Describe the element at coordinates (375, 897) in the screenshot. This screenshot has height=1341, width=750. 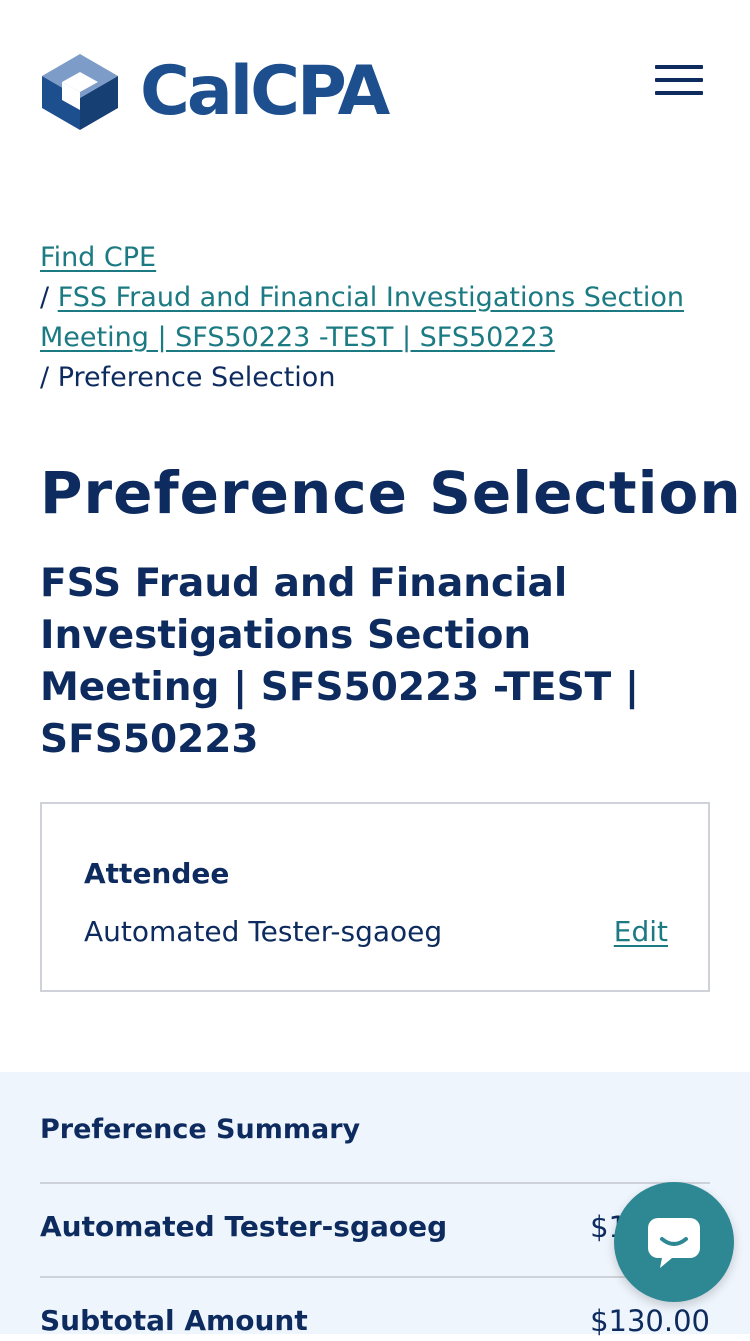
I see `attendee-card: Attendee Automated Tester-sgaoeg Edit` at that location.